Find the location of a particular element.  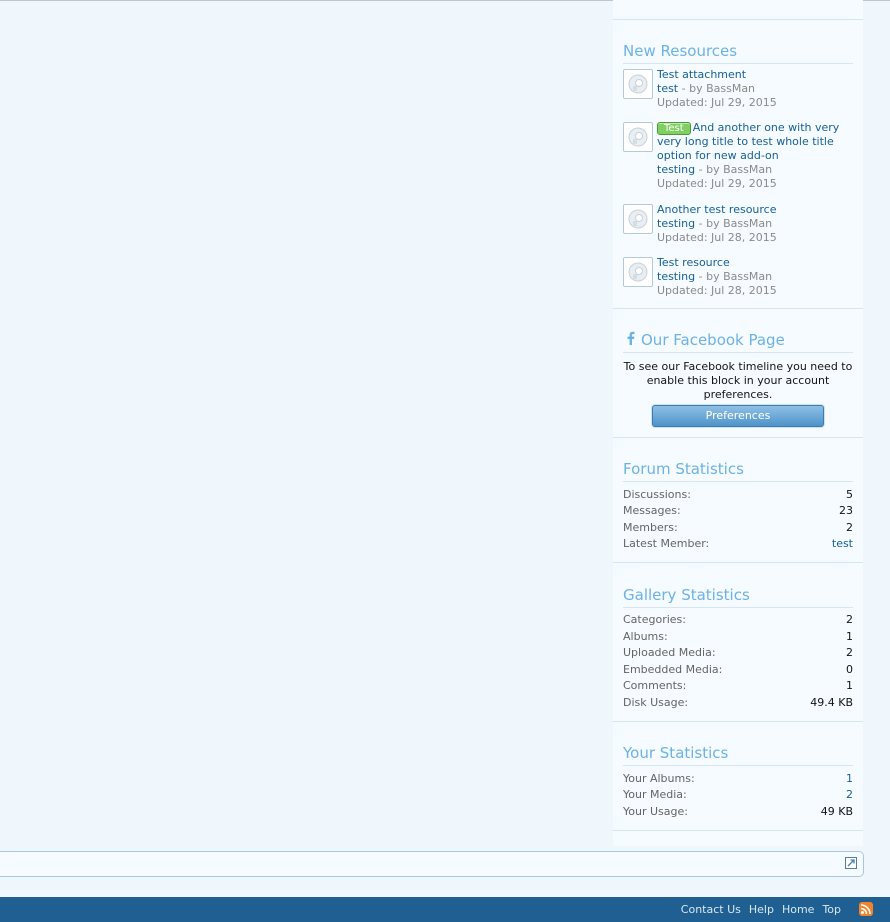

stat-label: Your Usage: is located at coordinates (655, 811).